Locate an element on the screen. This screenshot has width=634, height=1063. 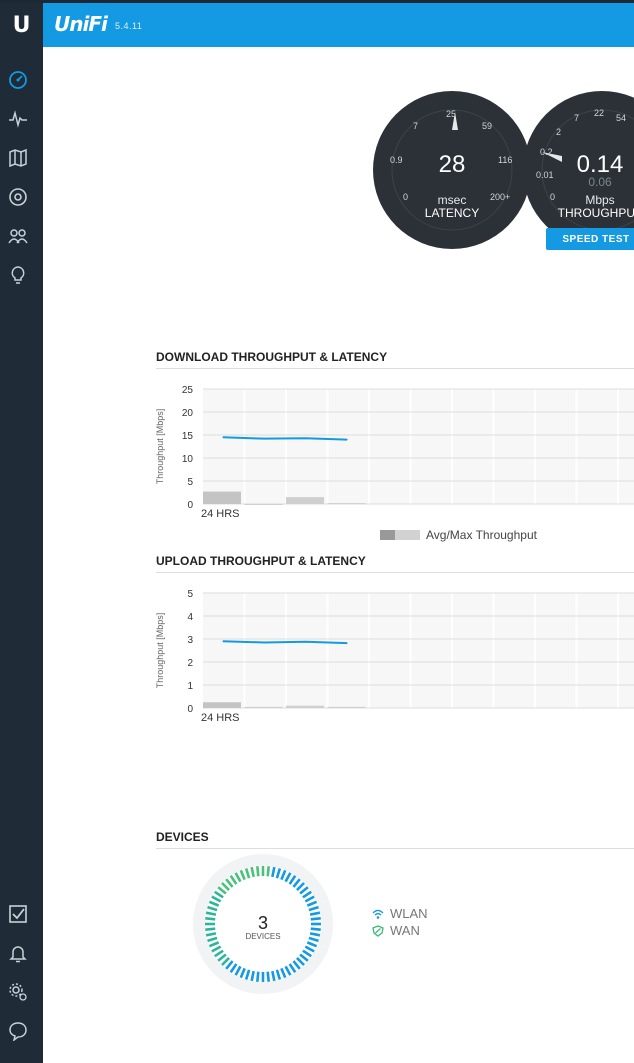
legend-wan: WAN is located at coordinates (396, 930).